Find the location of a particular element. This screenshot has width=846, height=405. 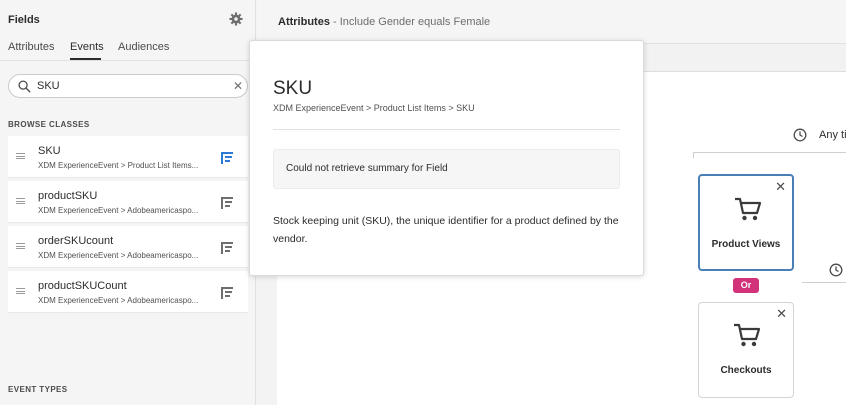

search-icon is located at coordinates (24, 86).